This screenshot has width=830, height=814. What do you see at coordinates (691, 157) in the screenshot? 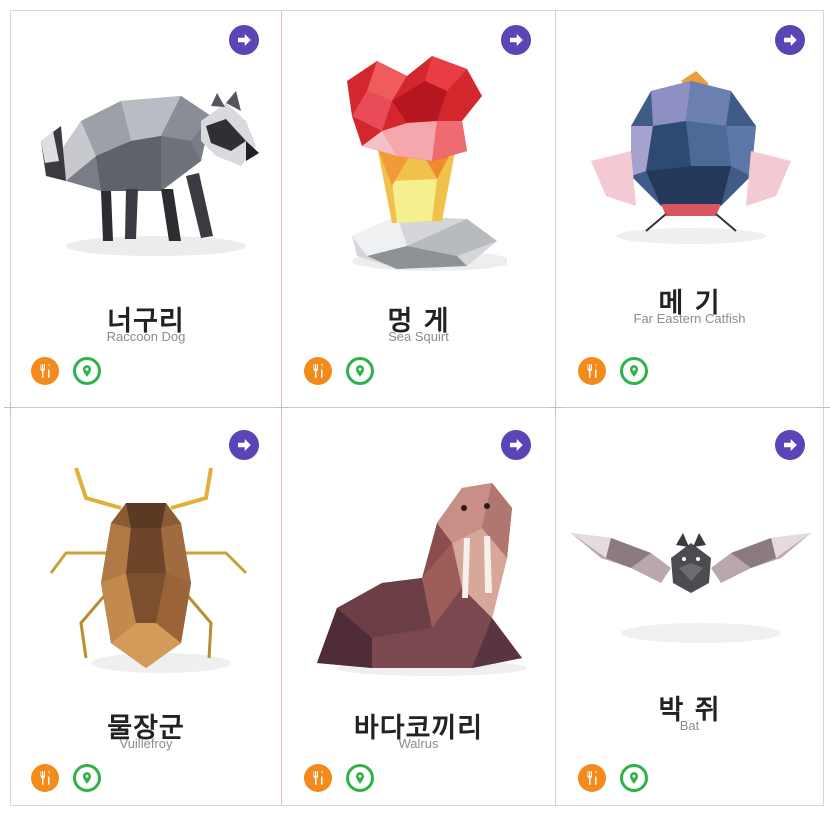
I see `far-eastern-catfish-illustration` at bounding box center [691, 157].